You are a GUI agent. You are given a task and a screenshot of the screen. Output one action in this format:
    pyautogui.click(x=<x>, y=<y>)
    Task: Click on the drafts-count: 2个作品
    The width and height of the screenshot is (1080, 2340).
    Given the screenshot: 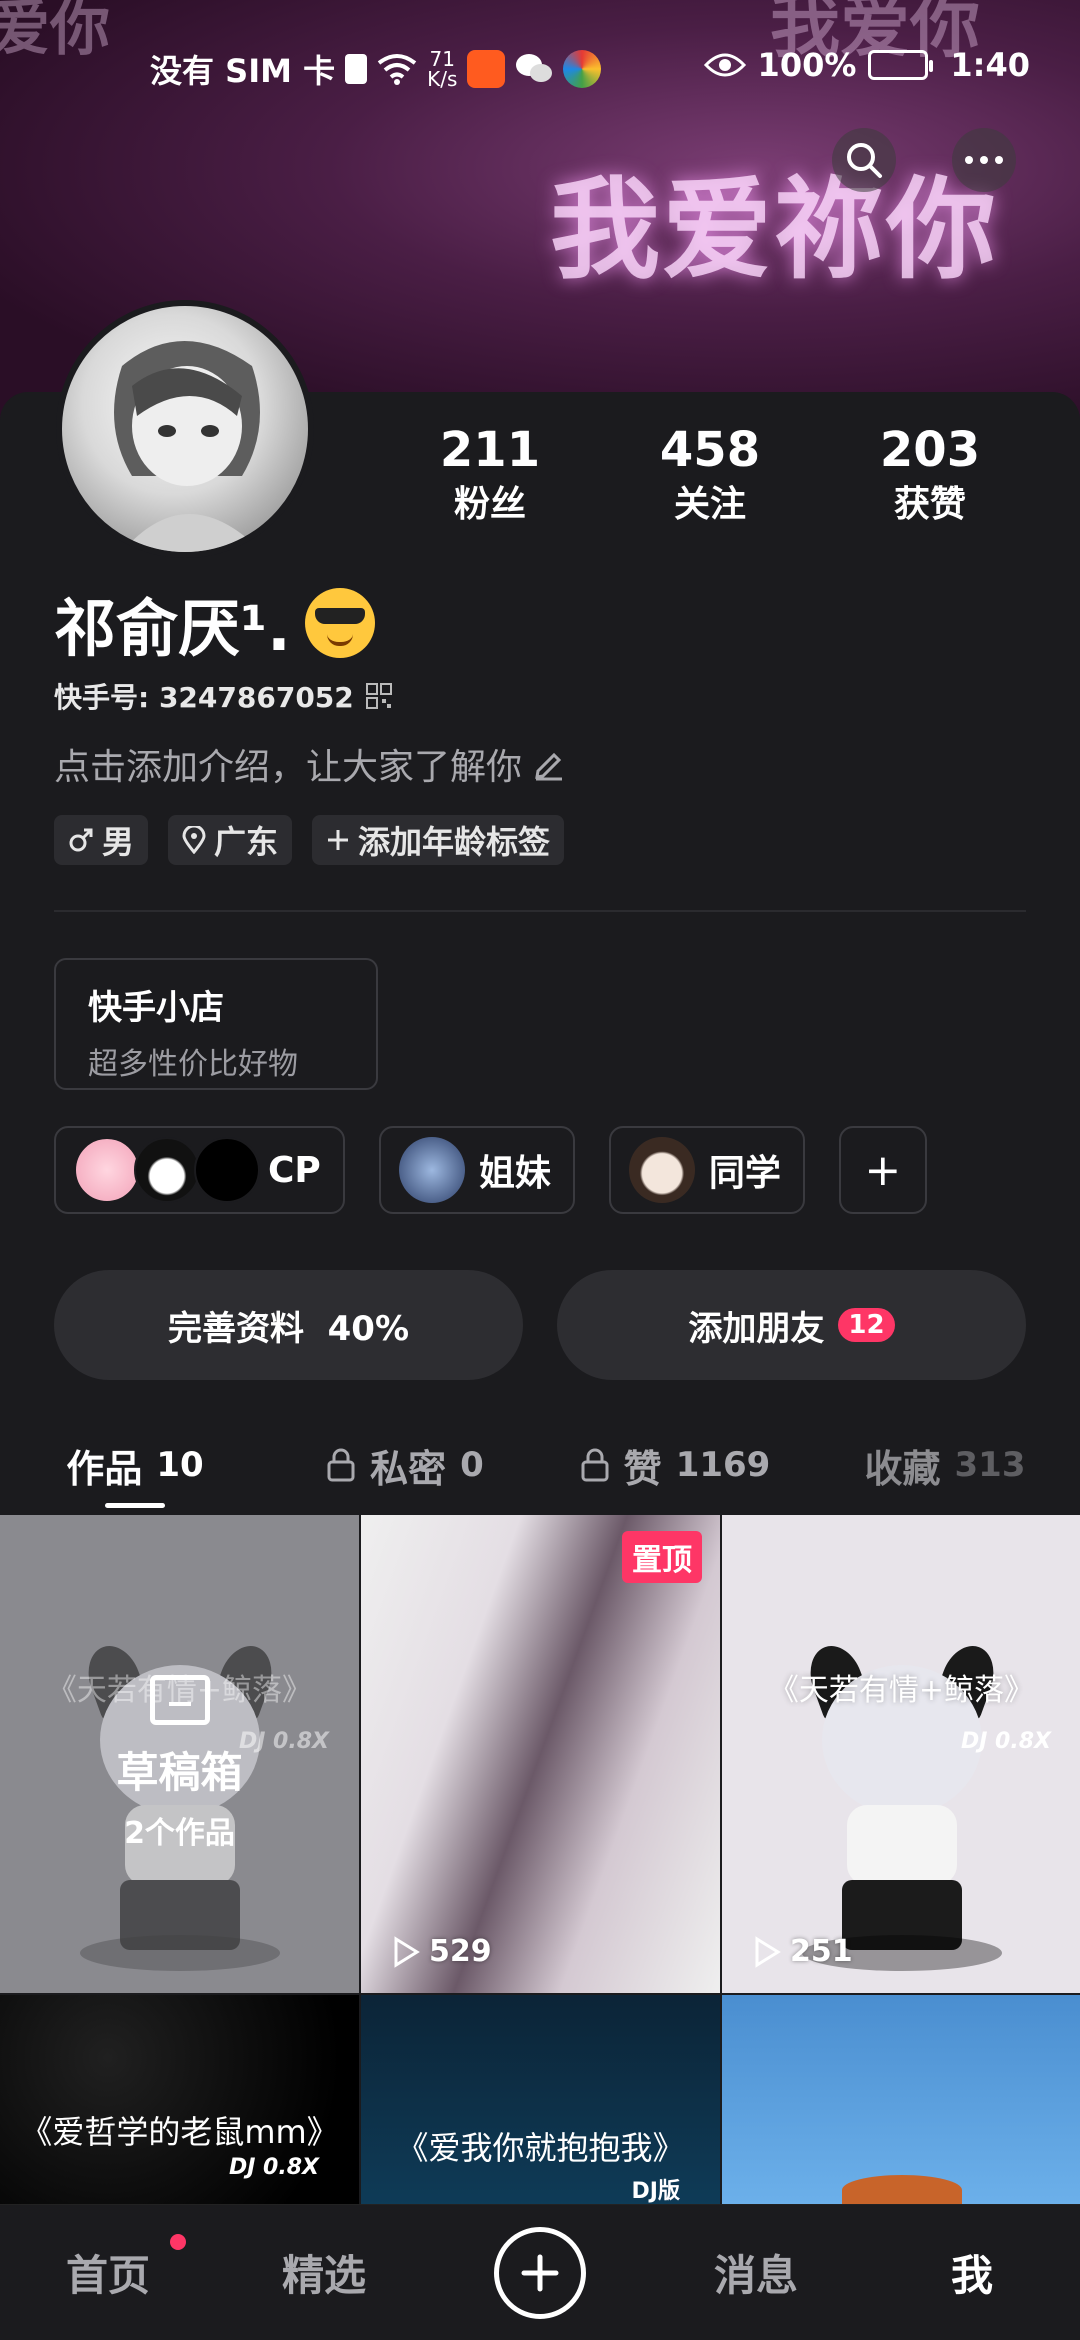 What is the action you would take?
    pyautogui.click(x=179, y=1833)
    